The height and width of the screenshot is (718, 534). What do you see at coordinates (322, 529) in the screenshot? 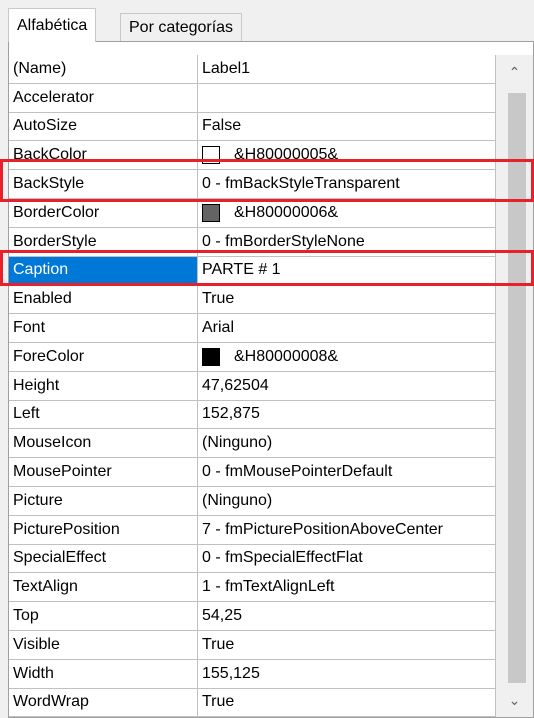
I see `property-value-text: 7 - fmPicturePositionAboveCenter` at bounding box center [322, 529].